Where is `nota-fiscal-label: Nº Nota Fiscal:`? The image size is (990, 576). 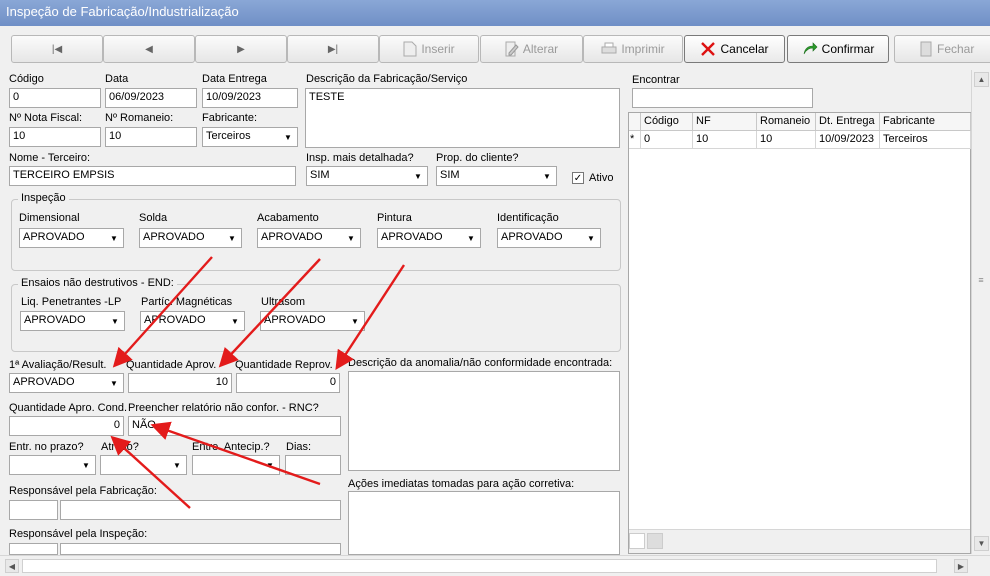 nota-fiscal-label: Nº Nota Fiscal: is located at coordinates (46, 118).